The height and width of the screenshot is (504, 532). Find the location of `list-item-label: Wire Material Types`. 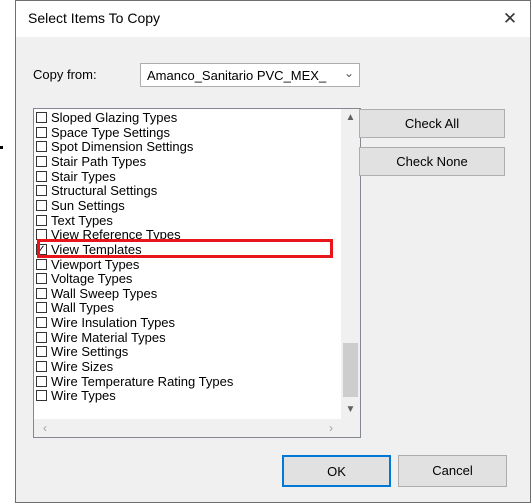

list-item-label: Wire Material Types is located at coordinates (108, 337).